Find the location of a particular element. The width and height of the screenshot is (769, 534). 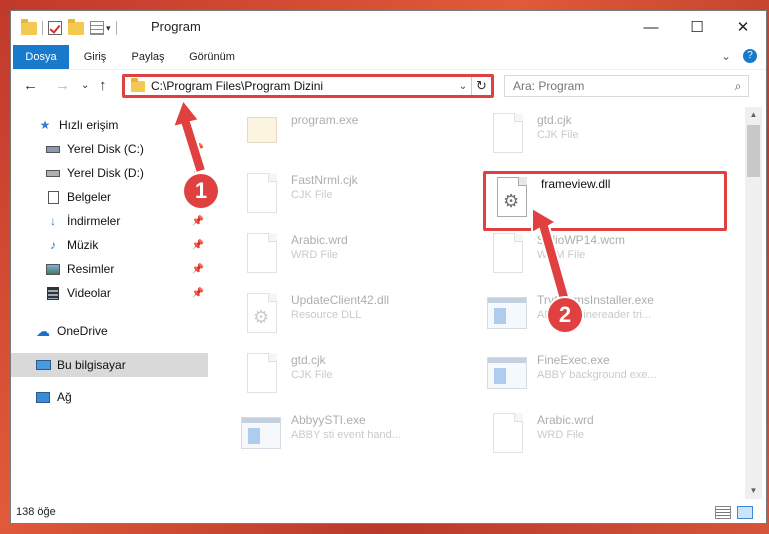

callout-two: 2 is located at coordinates (565, 315).